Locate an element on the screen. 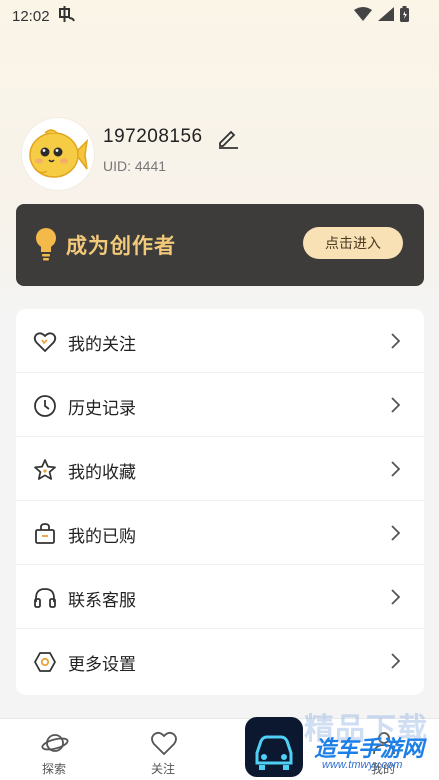 This screenshot has height=780, width=439. clock-icon is located at coordinates (45, 406).